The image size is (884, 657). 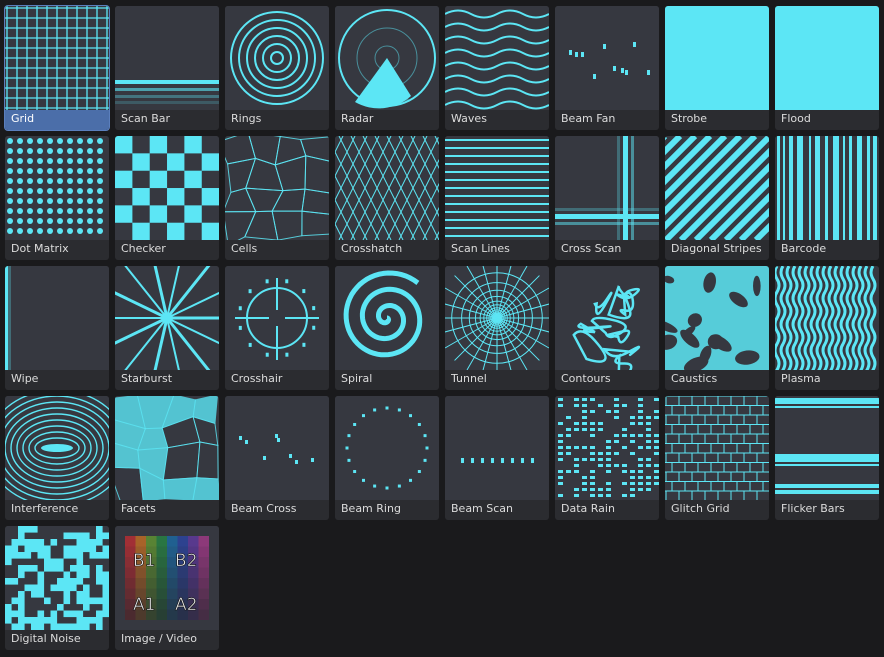 I want to click on pattern-tile-beam-ring: Beam Ring, so click(x=387, y=458).